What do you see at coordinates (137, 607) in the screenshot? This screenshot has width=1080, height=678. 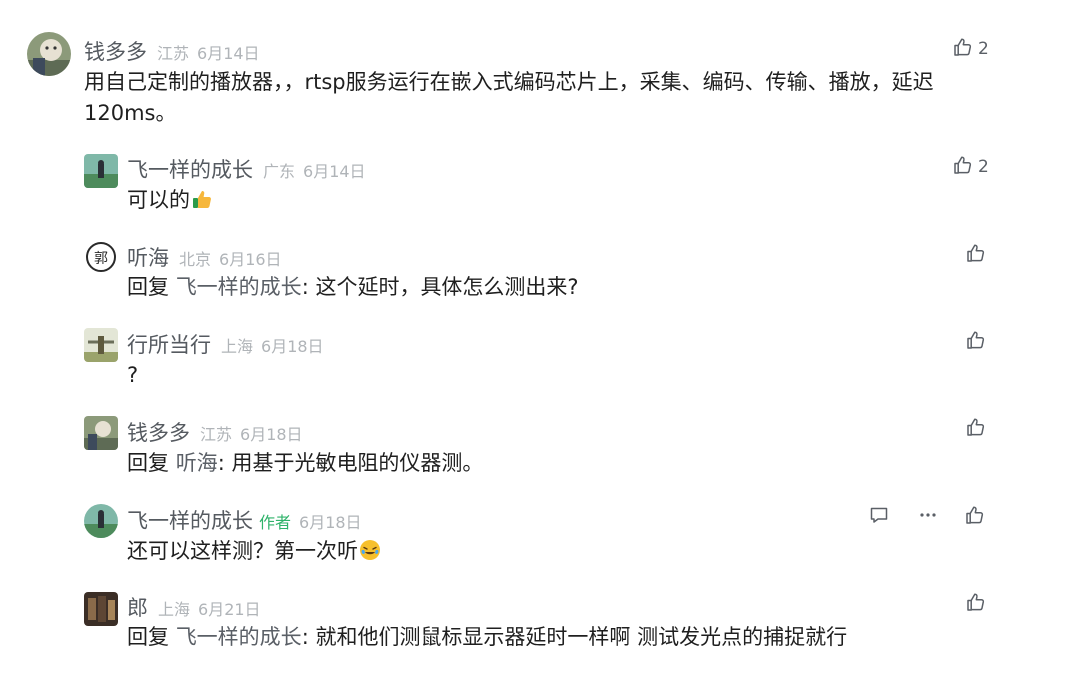 I see `author-name: 郎` at bounding box center [137, 607].